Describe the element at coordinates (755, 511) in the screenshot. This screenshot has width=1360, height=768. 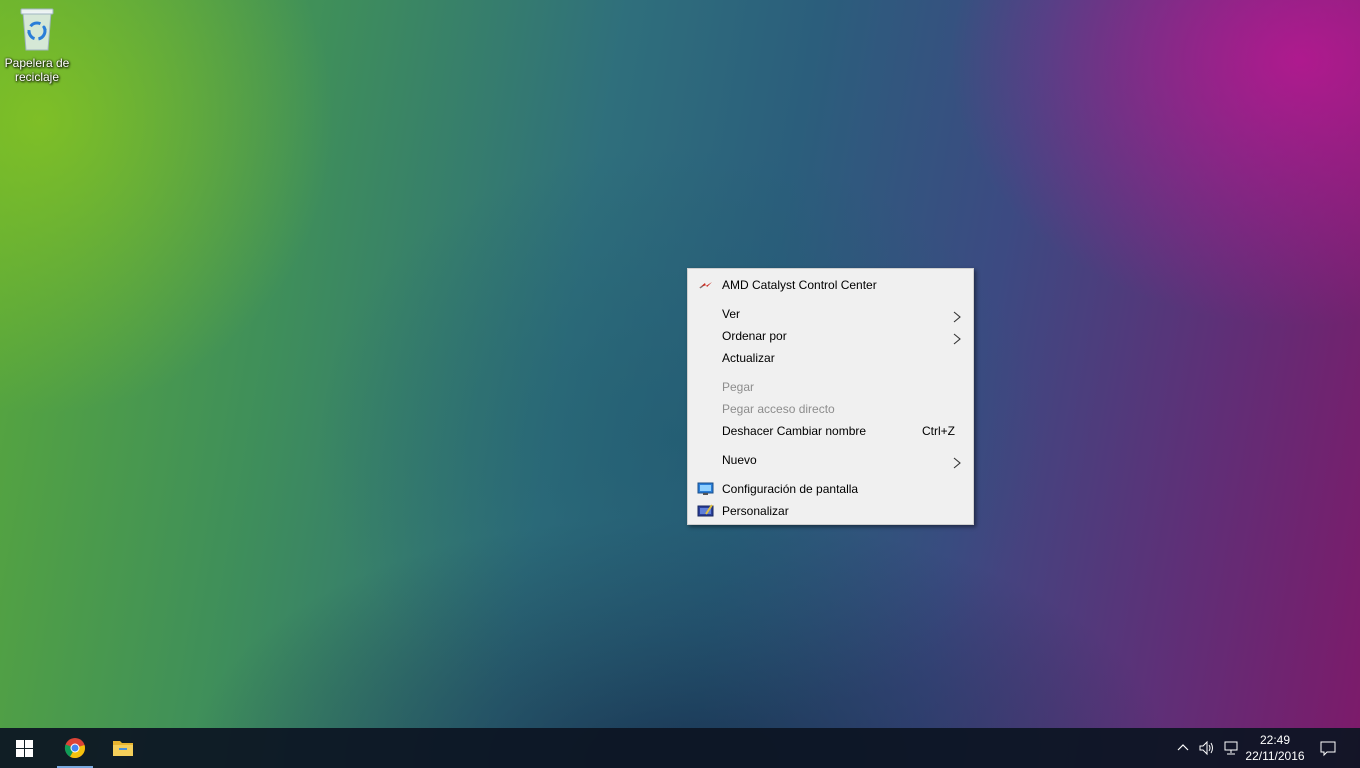
I see `menu-item-label: Personalizar` at that location.